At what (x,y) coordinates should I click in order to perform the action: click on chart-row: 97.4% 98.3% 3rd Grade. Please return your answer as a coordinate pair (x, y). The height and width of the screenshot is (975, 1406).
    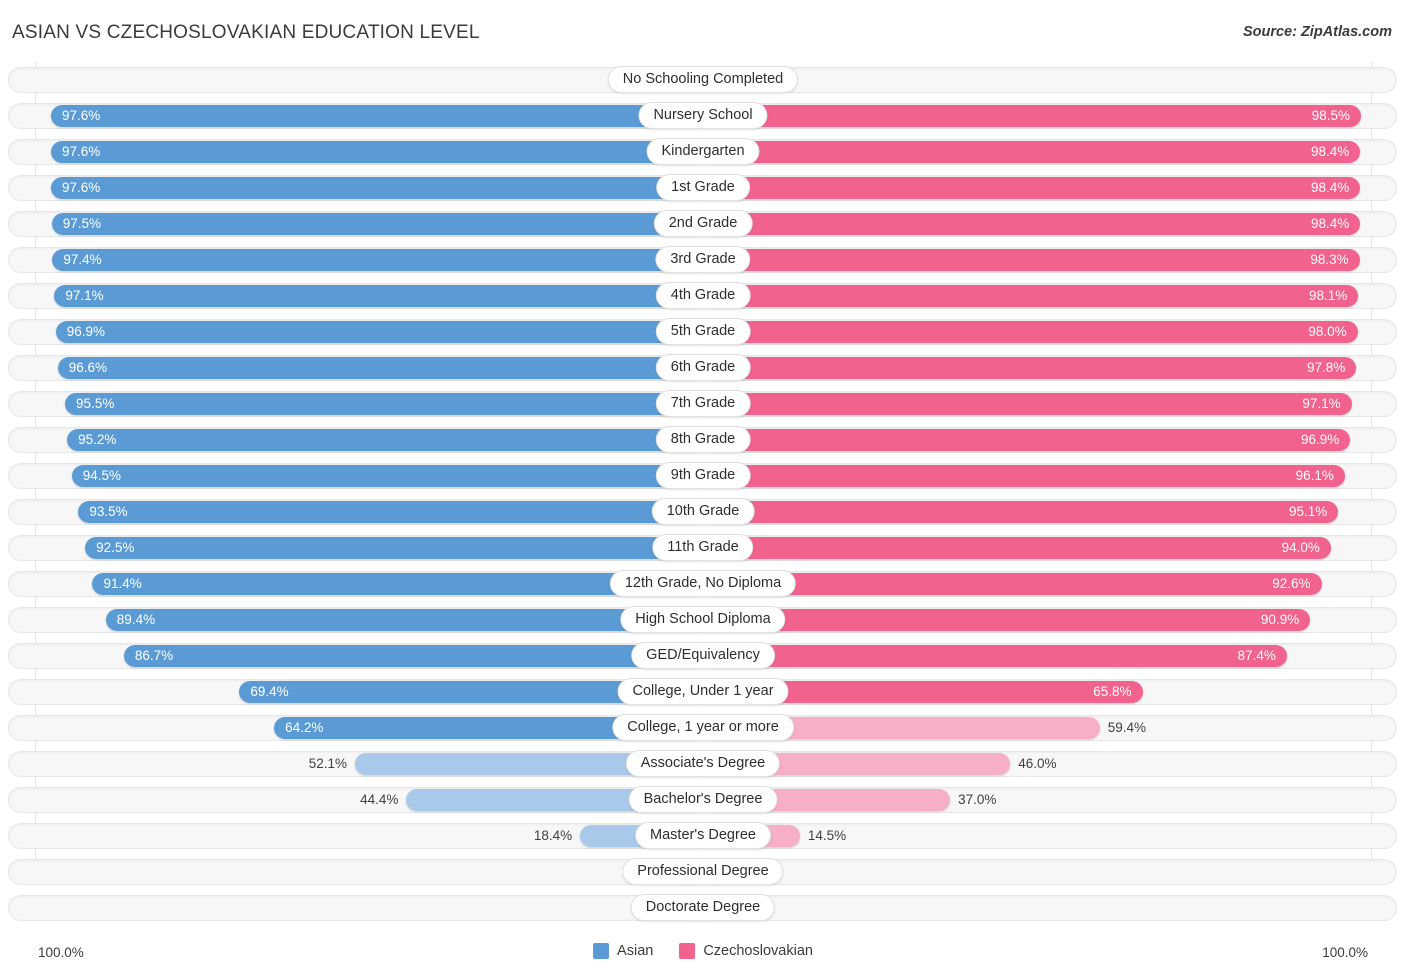
    Looking at the image, I should click on (703, 260).